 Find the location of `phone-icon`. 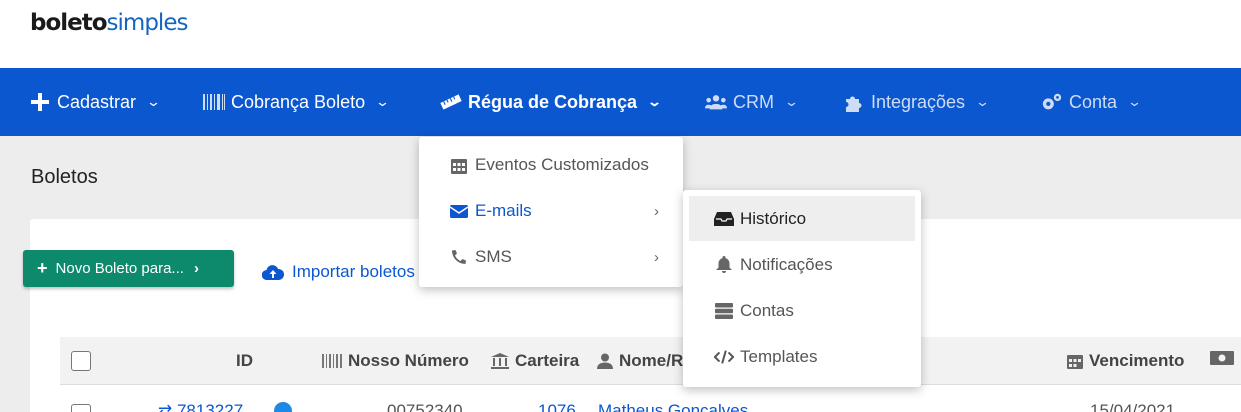

phone-icon is located at coordinates (459, 257).